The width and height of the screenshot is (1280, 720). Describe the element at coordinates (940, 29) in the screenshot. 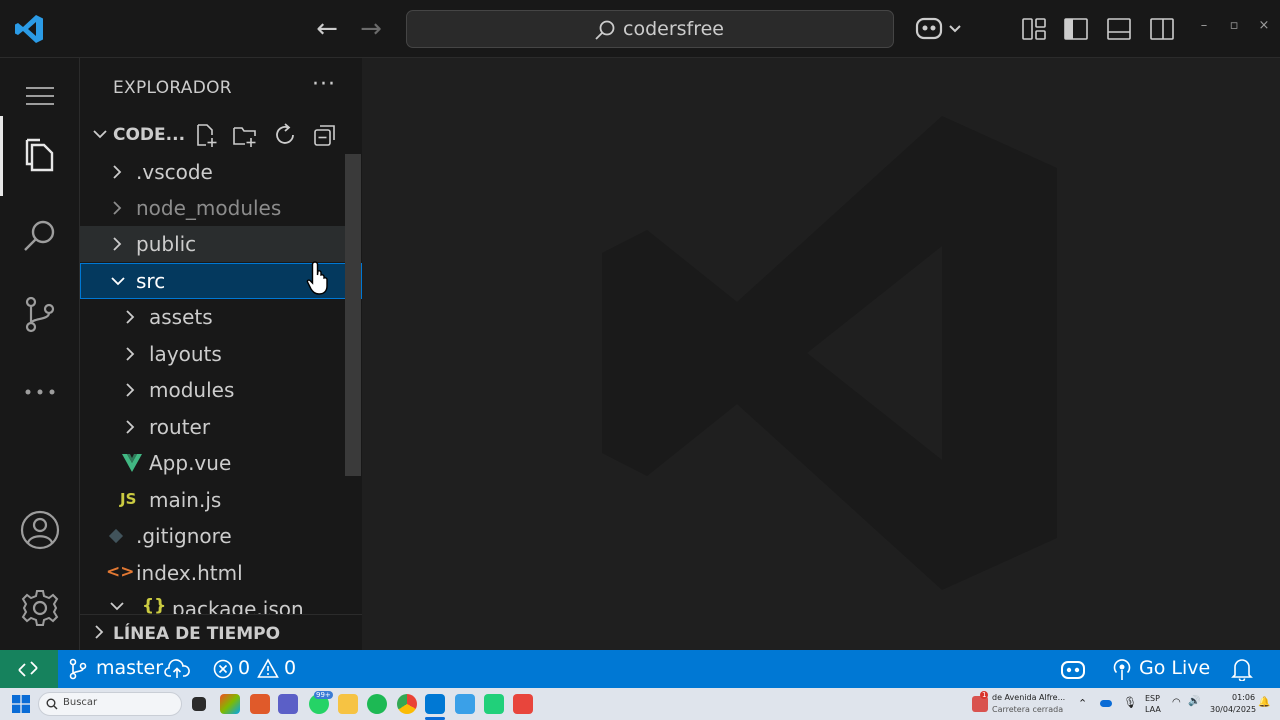

I see `copilot-icon` at that location.